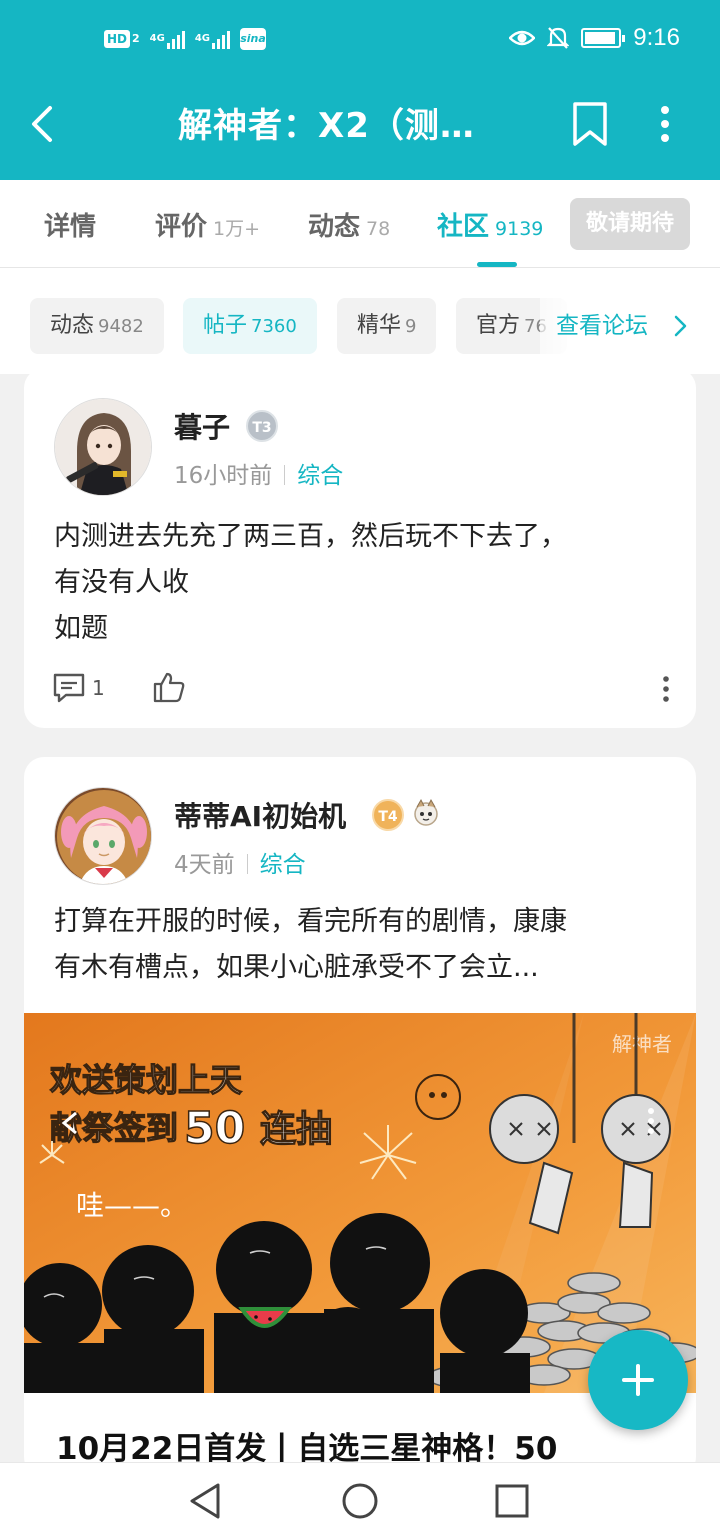  I want to click on system-nav-bar, so click(360, 1501).